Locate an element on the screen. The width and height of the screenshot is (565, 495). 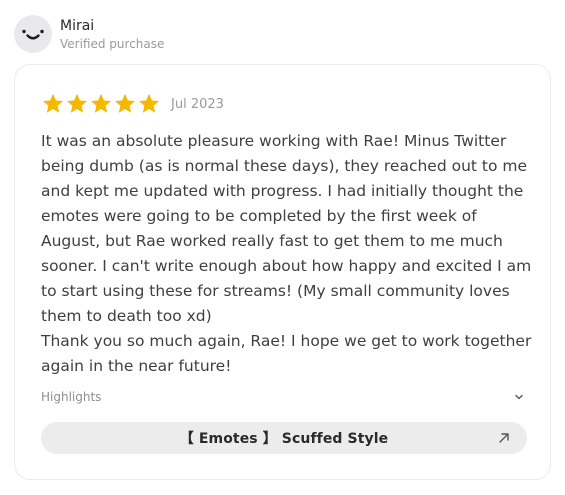
avatar is located at coordinates (33, 34).